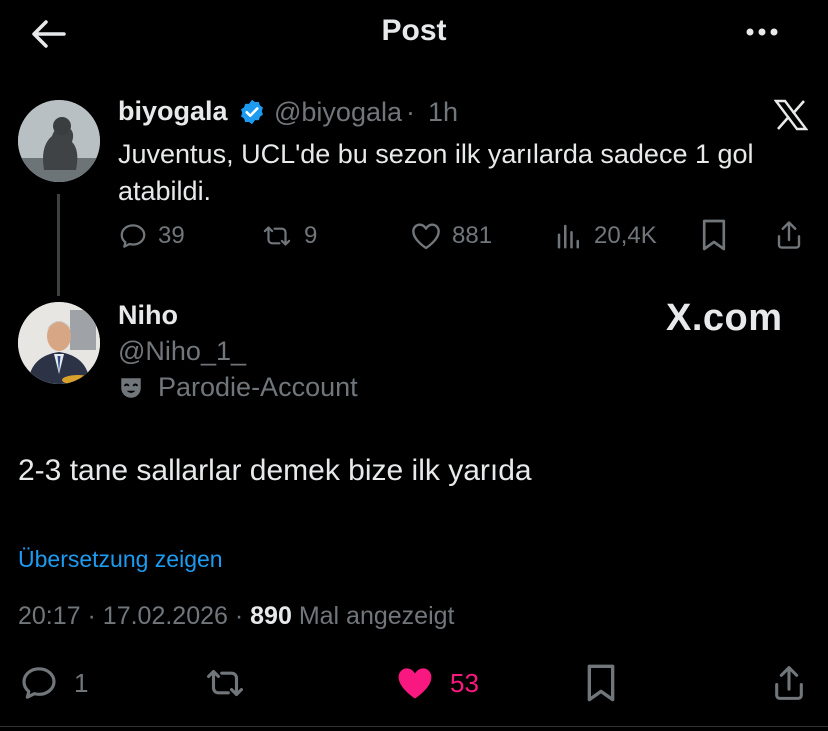  Describe the element at coordinates (120, 559) in the screenshot. I see `show-translation-link: Übersetzung zeigen` at that location.